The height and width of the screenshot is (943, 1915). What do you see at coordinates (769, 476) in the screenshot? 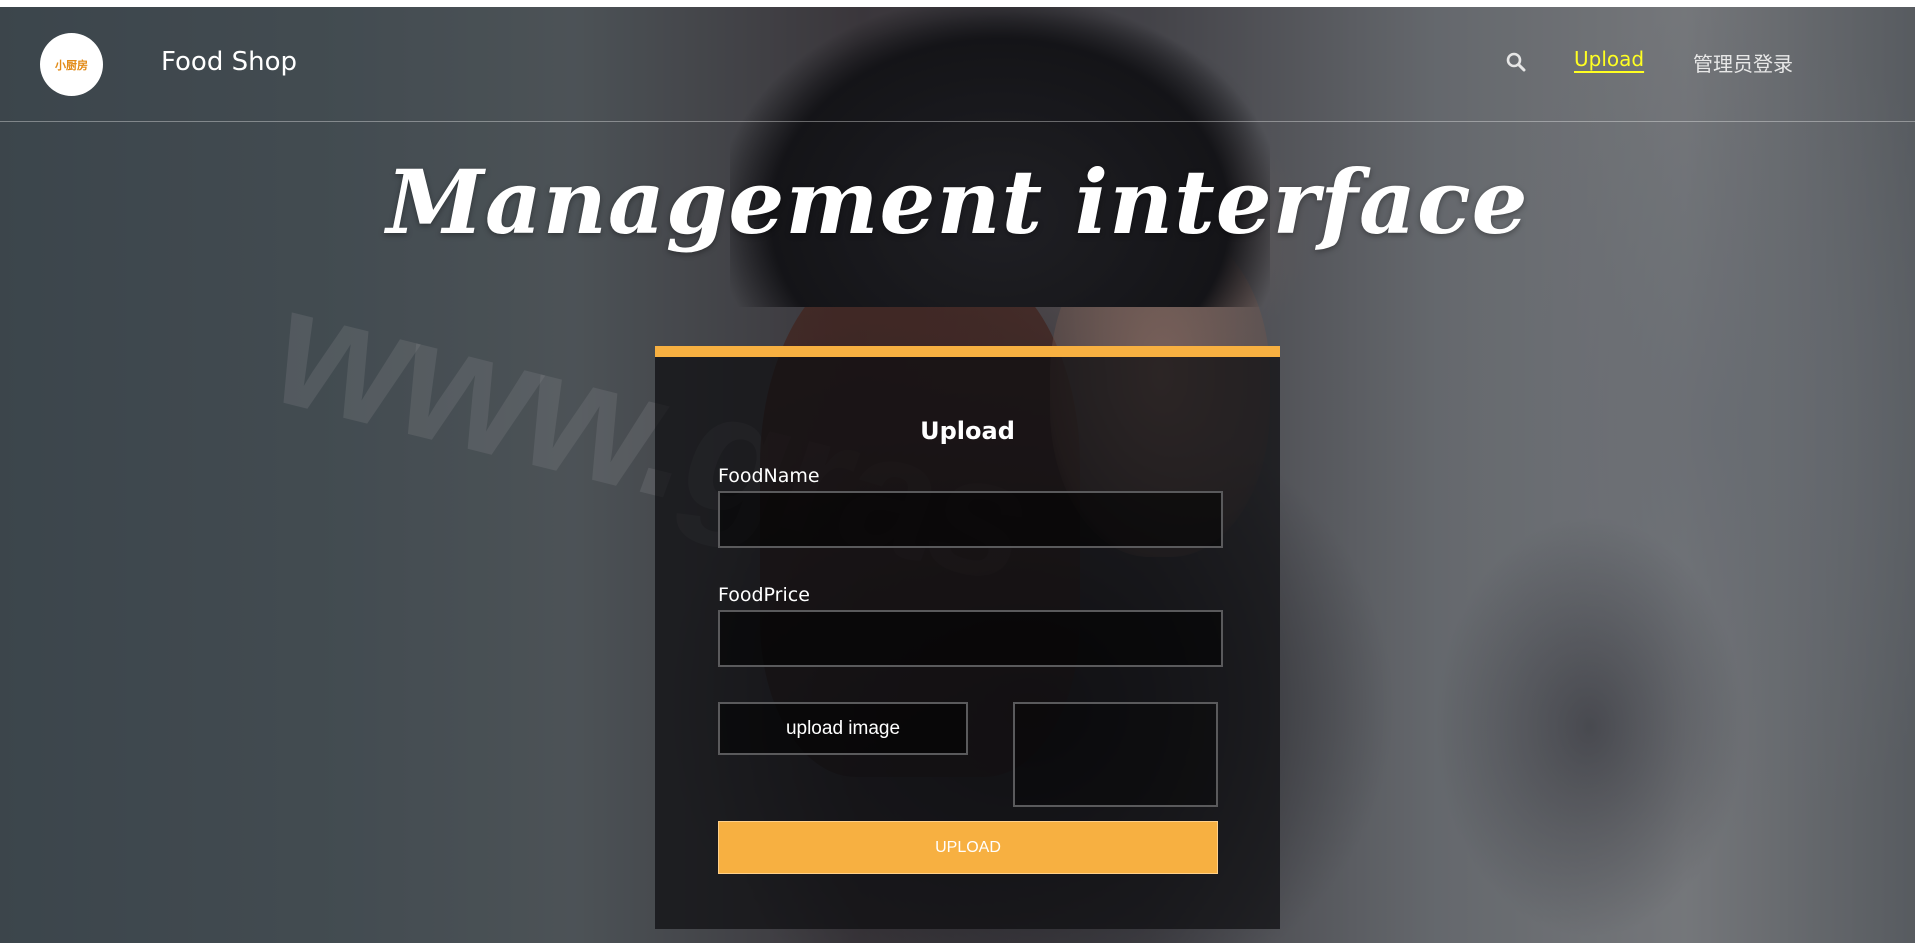
I see `food-name-label: FoodName` at bounding box center [769, 476].